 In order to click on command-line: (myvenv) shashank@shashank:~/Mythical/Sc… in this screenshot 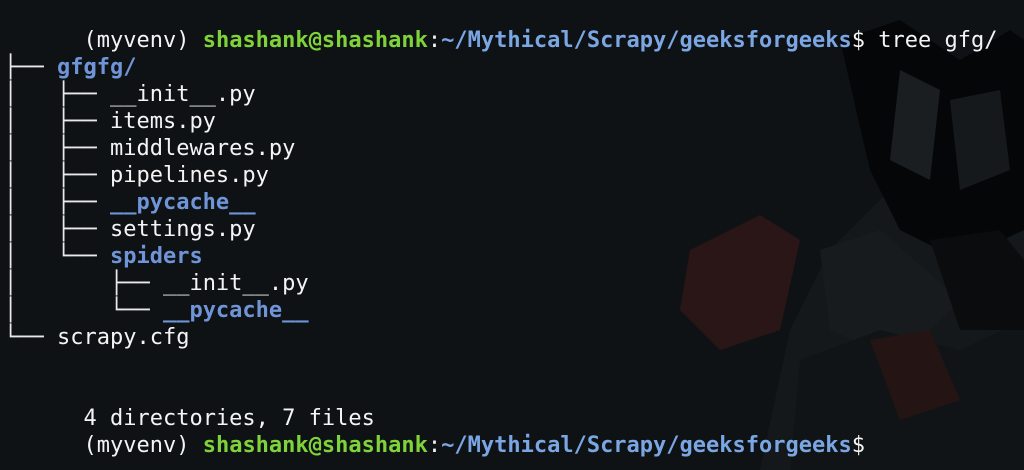, I will do `click(500, 26)`.